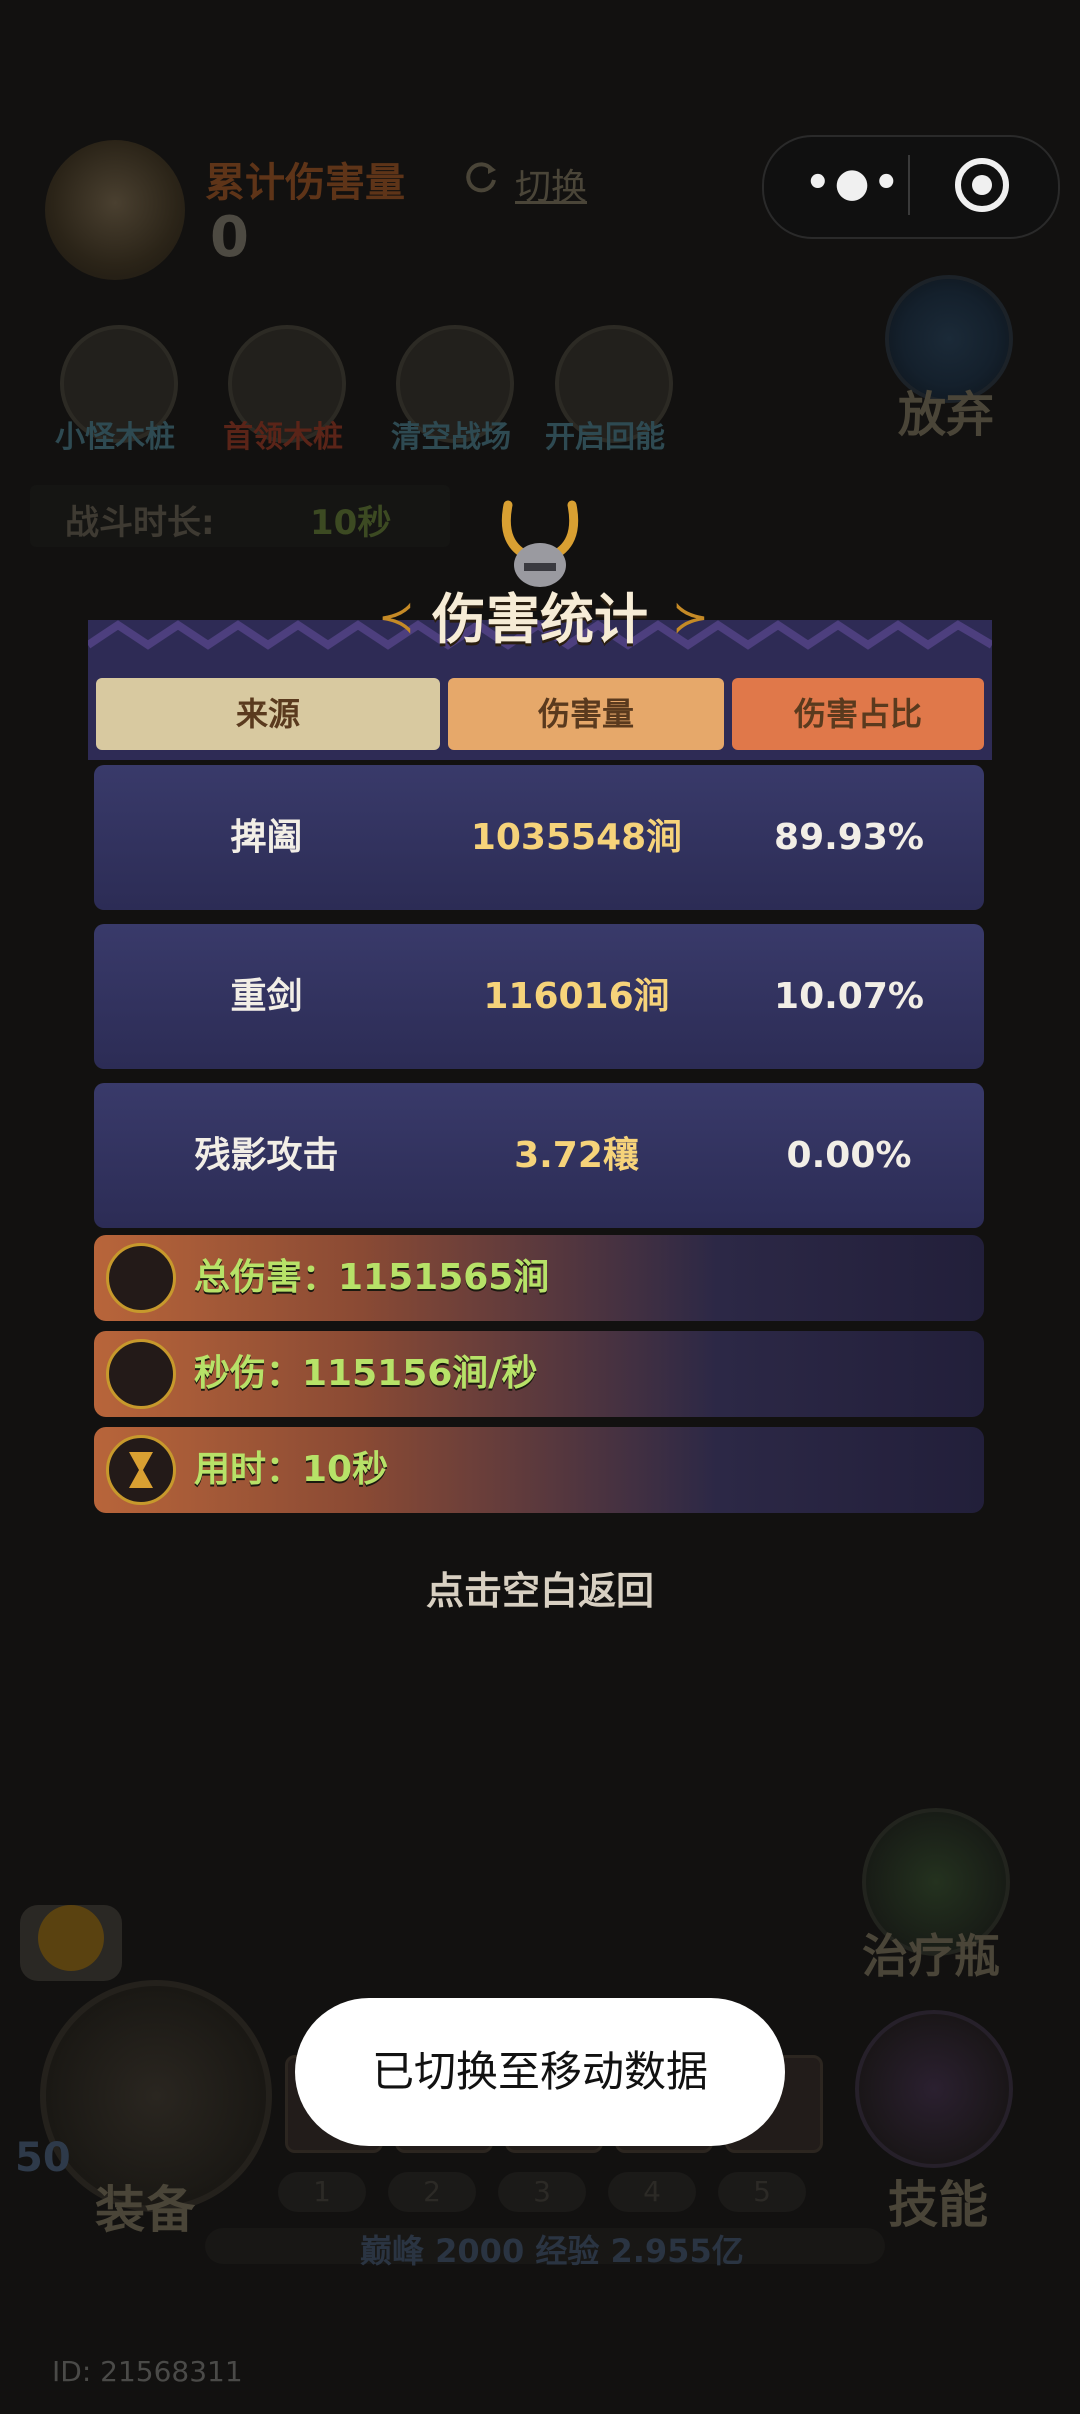 This screenshot has width=1080, height=2414. I want to click on dps-row: 秒伤：115156涧/秒, so click(539, 1374).